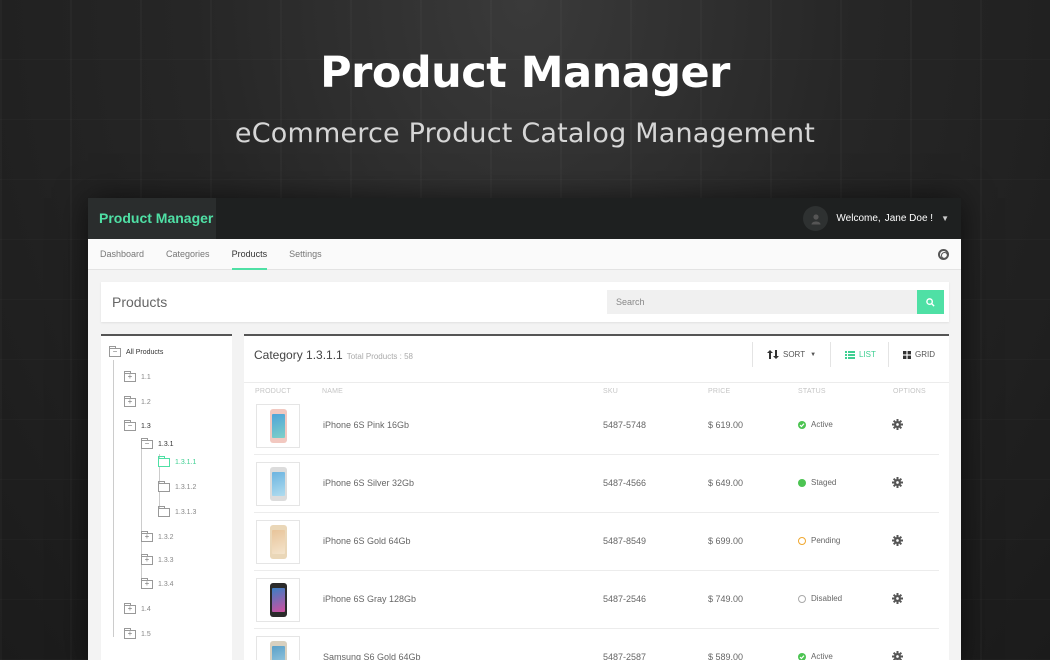 The image size is (1050, 660). Describe the element at coordinates (137, 633) in the screenshot. I see `tree-node-1-5: + 1.5` at that location.